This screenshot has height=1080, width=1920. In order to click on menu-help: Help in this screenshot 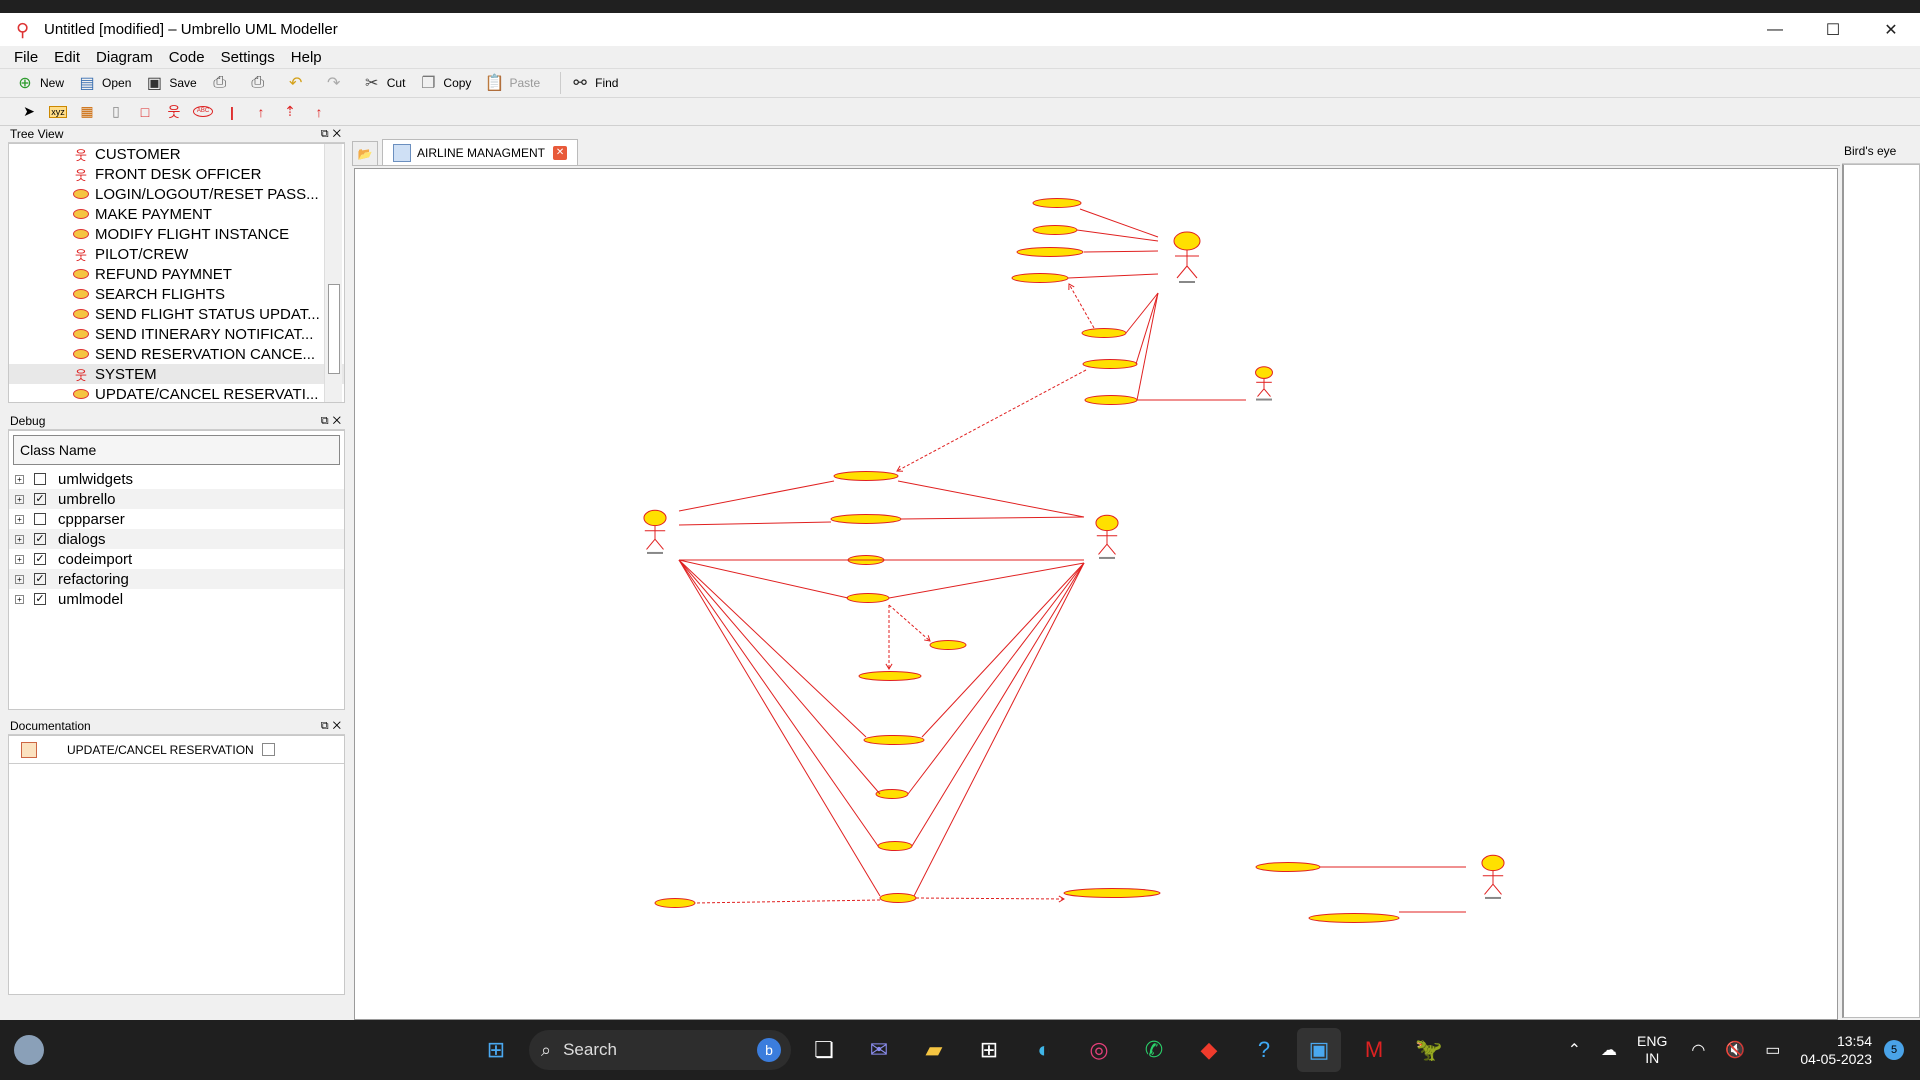, I will do `click(306, 57)`.